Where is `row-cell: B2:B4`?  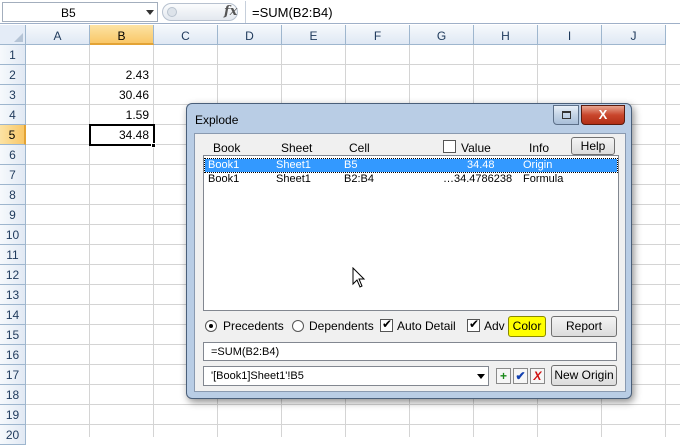 row-cell: B2:B4 is located at coordinates (359, 179).